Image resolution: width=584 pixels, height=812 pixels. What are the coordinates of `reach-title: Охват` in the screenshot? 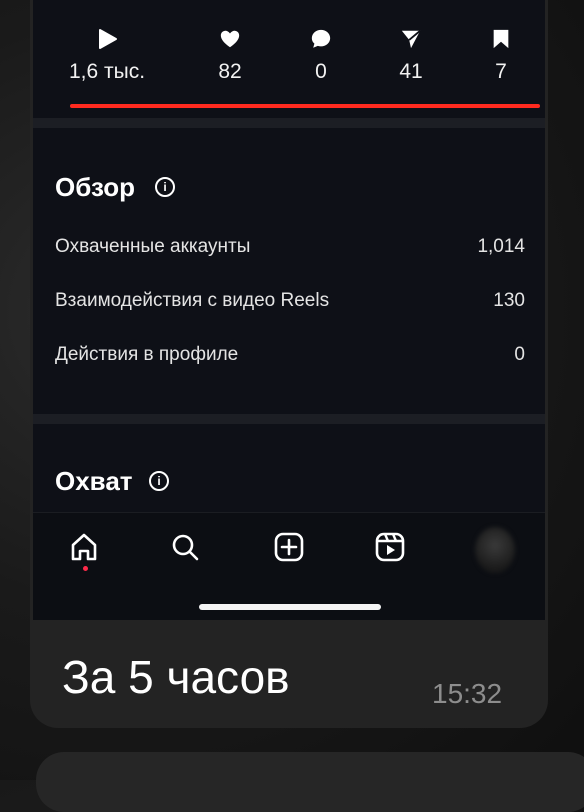 It's located at (94, 481).